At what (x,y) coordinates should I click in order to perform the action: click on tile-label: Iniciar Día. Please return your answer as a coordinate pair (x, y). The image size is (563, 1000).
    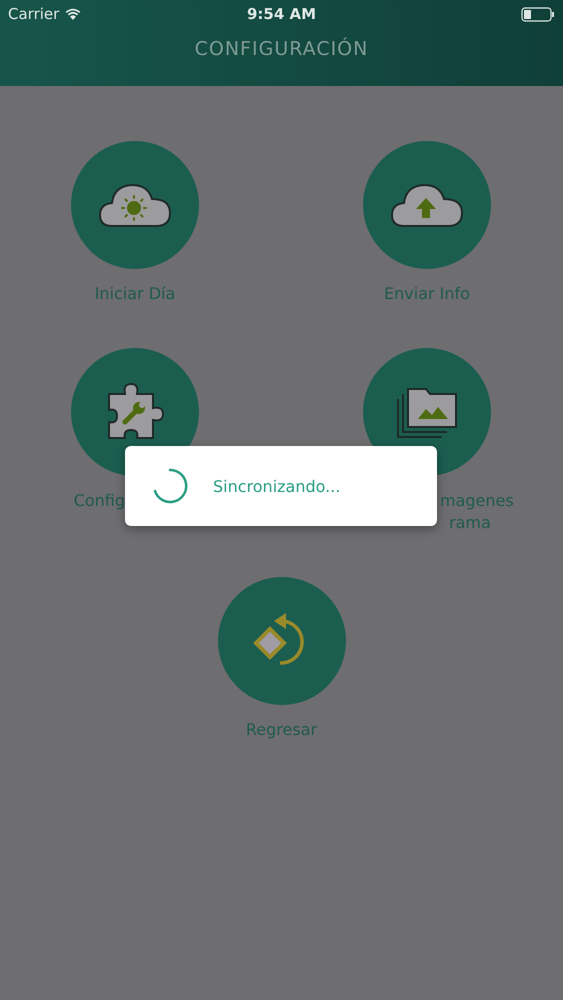
    Looking at the image, I should click on (135, 294).